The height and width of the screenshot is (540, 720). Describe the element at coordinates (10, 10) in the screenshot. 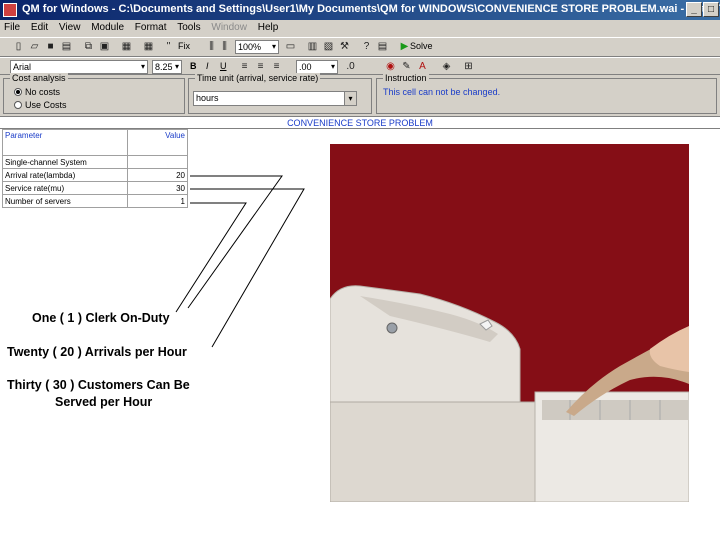

I see `app-icon` at that location.